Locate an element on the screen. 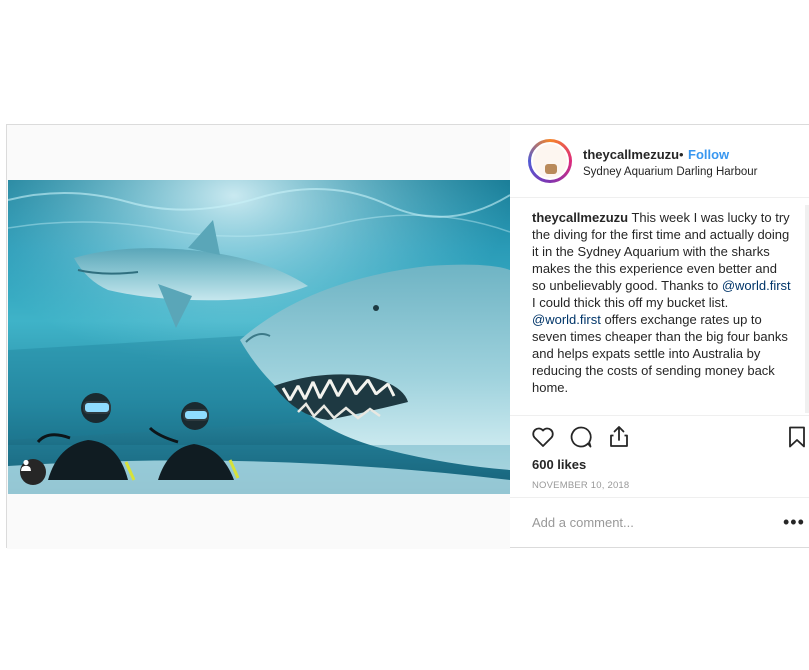 This screenshot has width=809, height=670. action-bar is located at coordinates (659, 436).